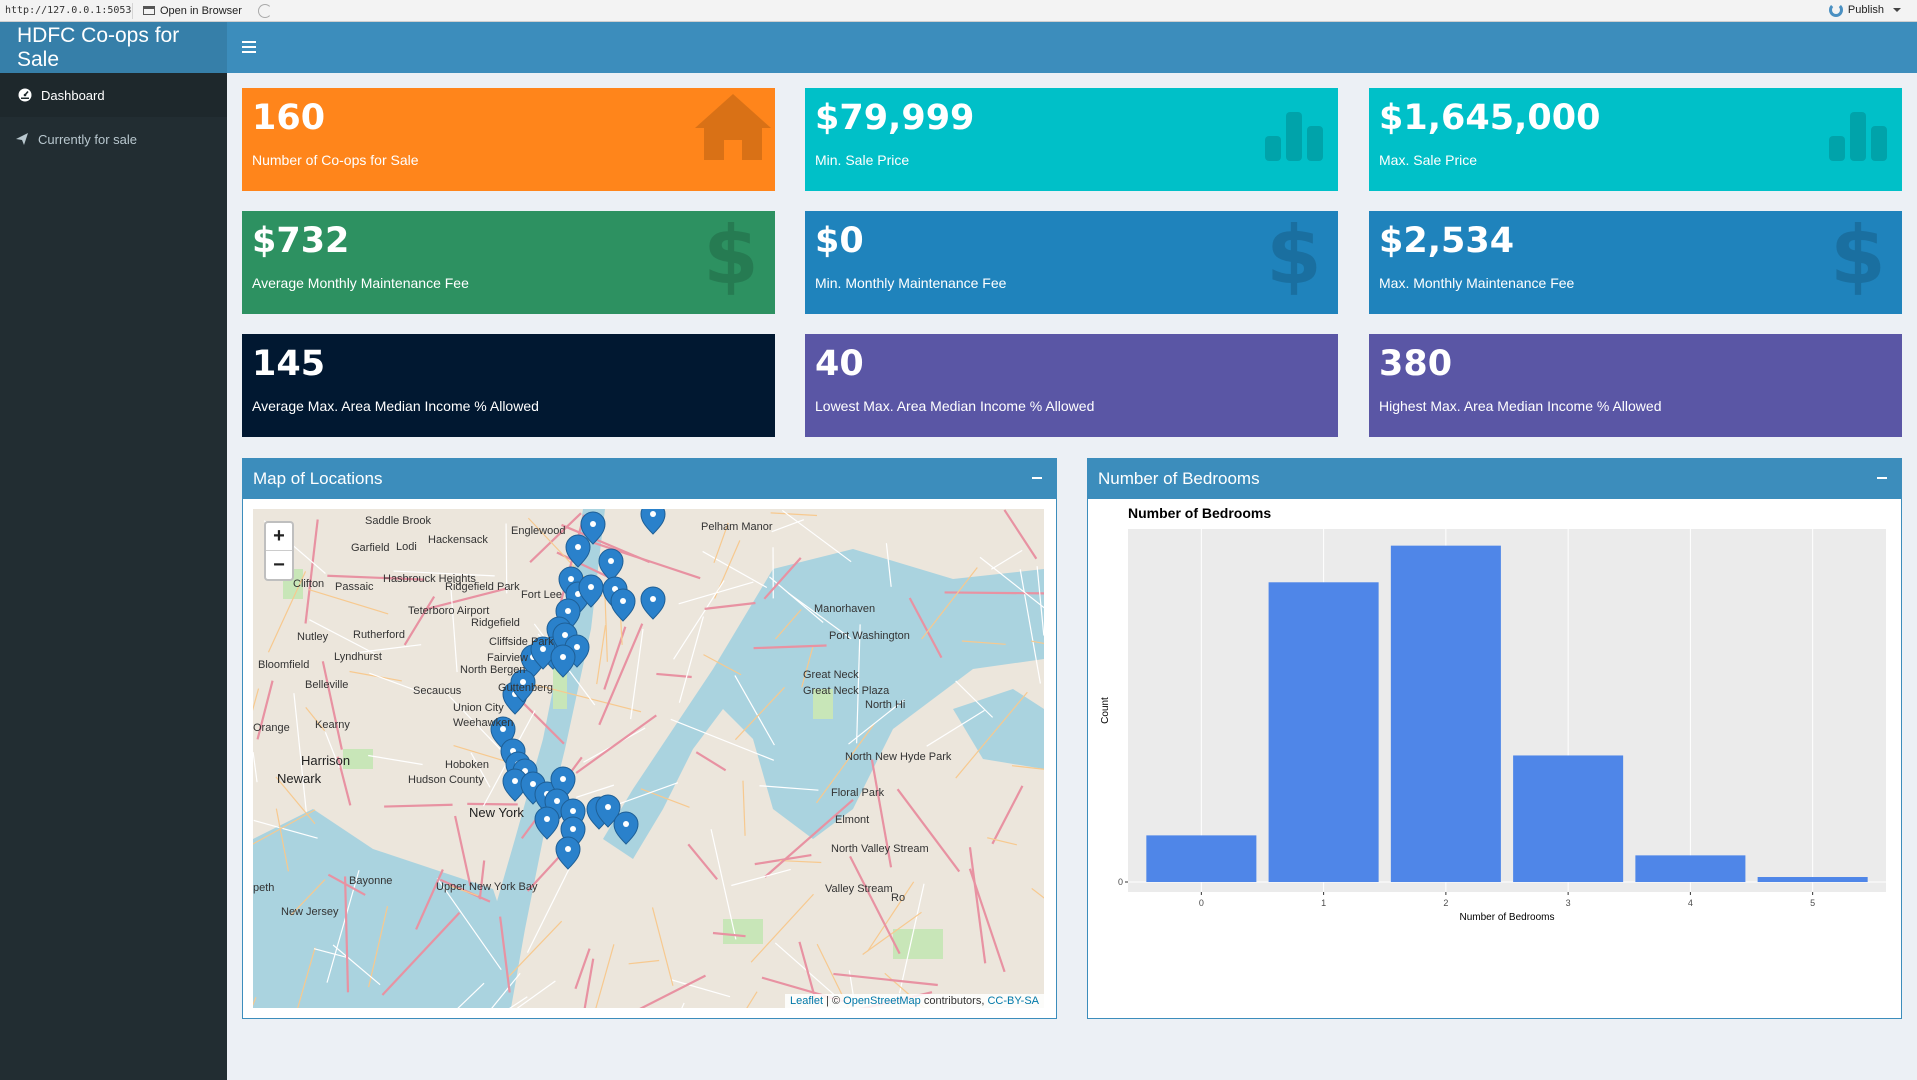 This screenshot has height=1080, width=1917. Describe the element at coordinates (264, 10) in the screenshot. I see `refresh-icon` at that location.